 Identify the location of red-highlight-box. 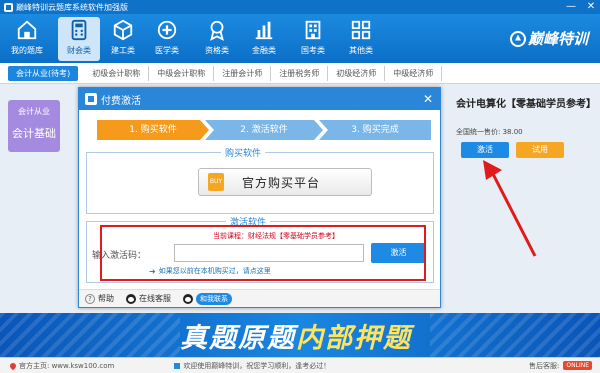
(263, 253).